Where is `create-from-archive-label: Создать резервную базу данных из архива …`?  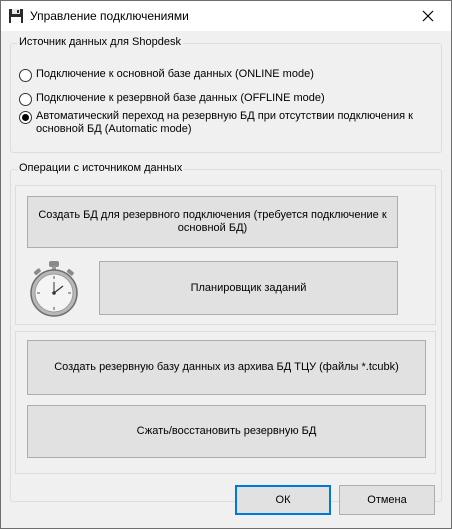 create-from-archive-label: Создать резервную базу данных из архива … is located at coordinates (226, 367).